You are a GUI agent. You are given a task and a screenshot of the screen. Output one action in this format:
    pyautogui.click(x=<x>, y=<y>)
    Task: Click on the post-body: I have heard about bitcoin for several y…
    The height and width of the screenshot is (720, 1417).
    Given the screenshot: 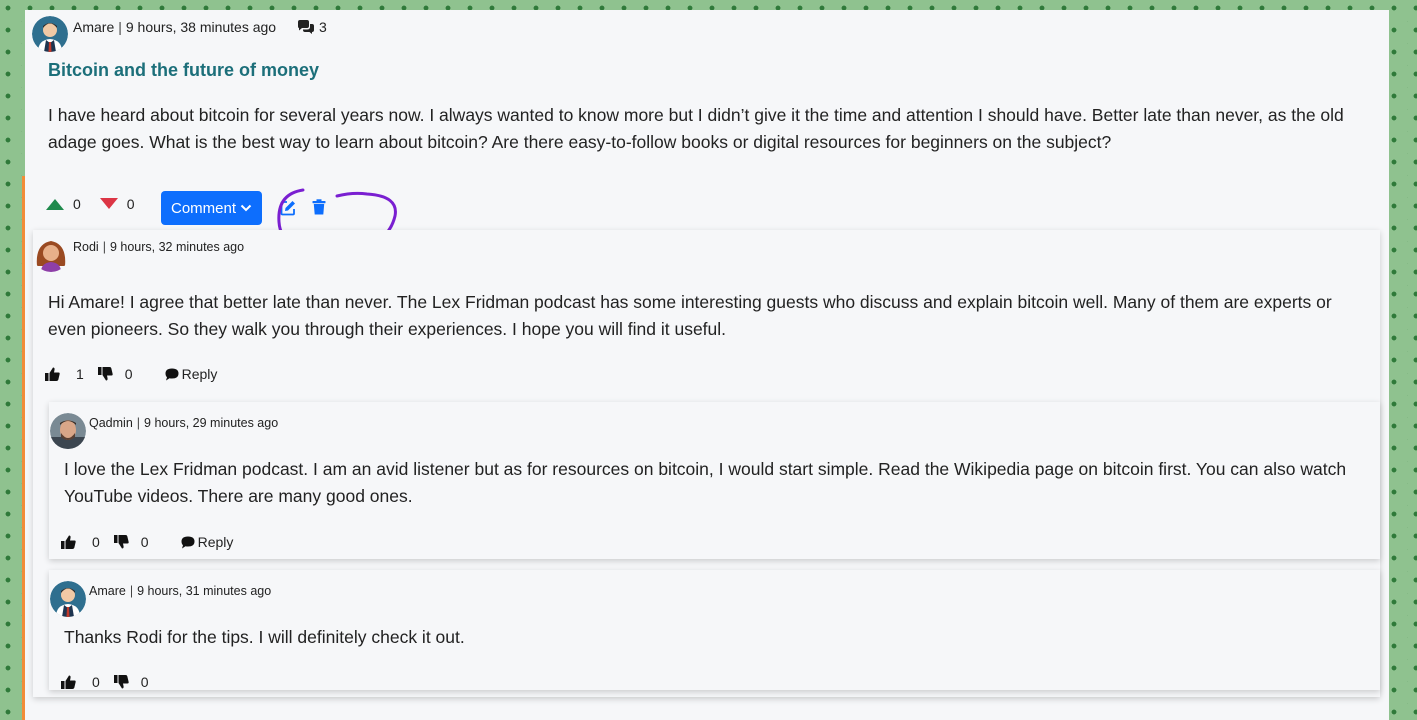 What is the action you would take?
    pyautogui.click(x=696, y=128)
    